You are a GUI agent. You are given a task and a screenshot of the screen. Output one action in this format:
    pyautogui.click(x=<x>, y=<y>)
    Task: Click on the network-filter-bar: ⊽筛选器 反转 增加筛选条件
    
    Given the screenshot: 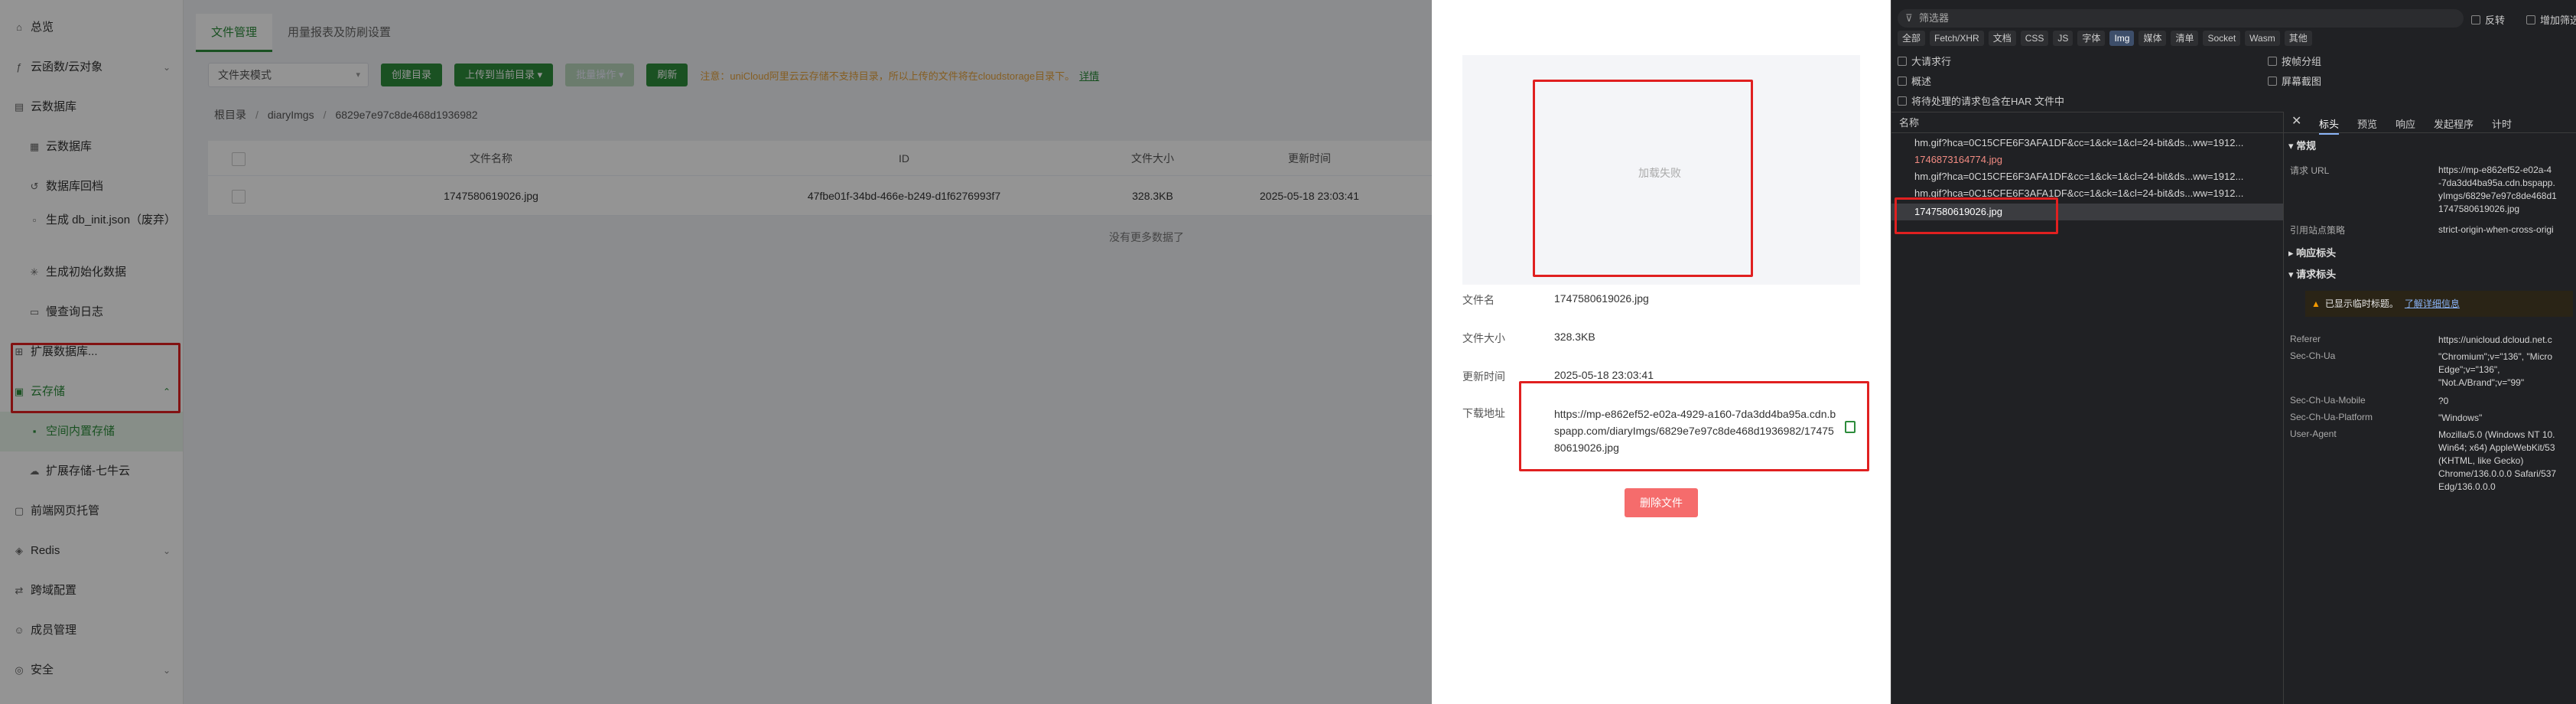 What is the action you would take?
    pyautogui.click(x=2233, y=19)
    